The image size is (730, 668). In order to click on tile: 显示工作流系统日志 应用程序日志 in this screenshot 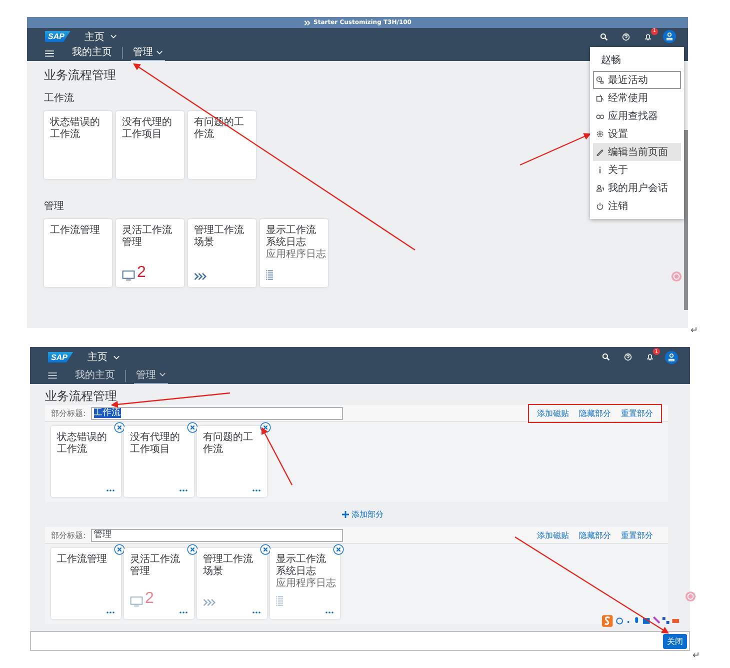, I will do `click(294, 253)`.